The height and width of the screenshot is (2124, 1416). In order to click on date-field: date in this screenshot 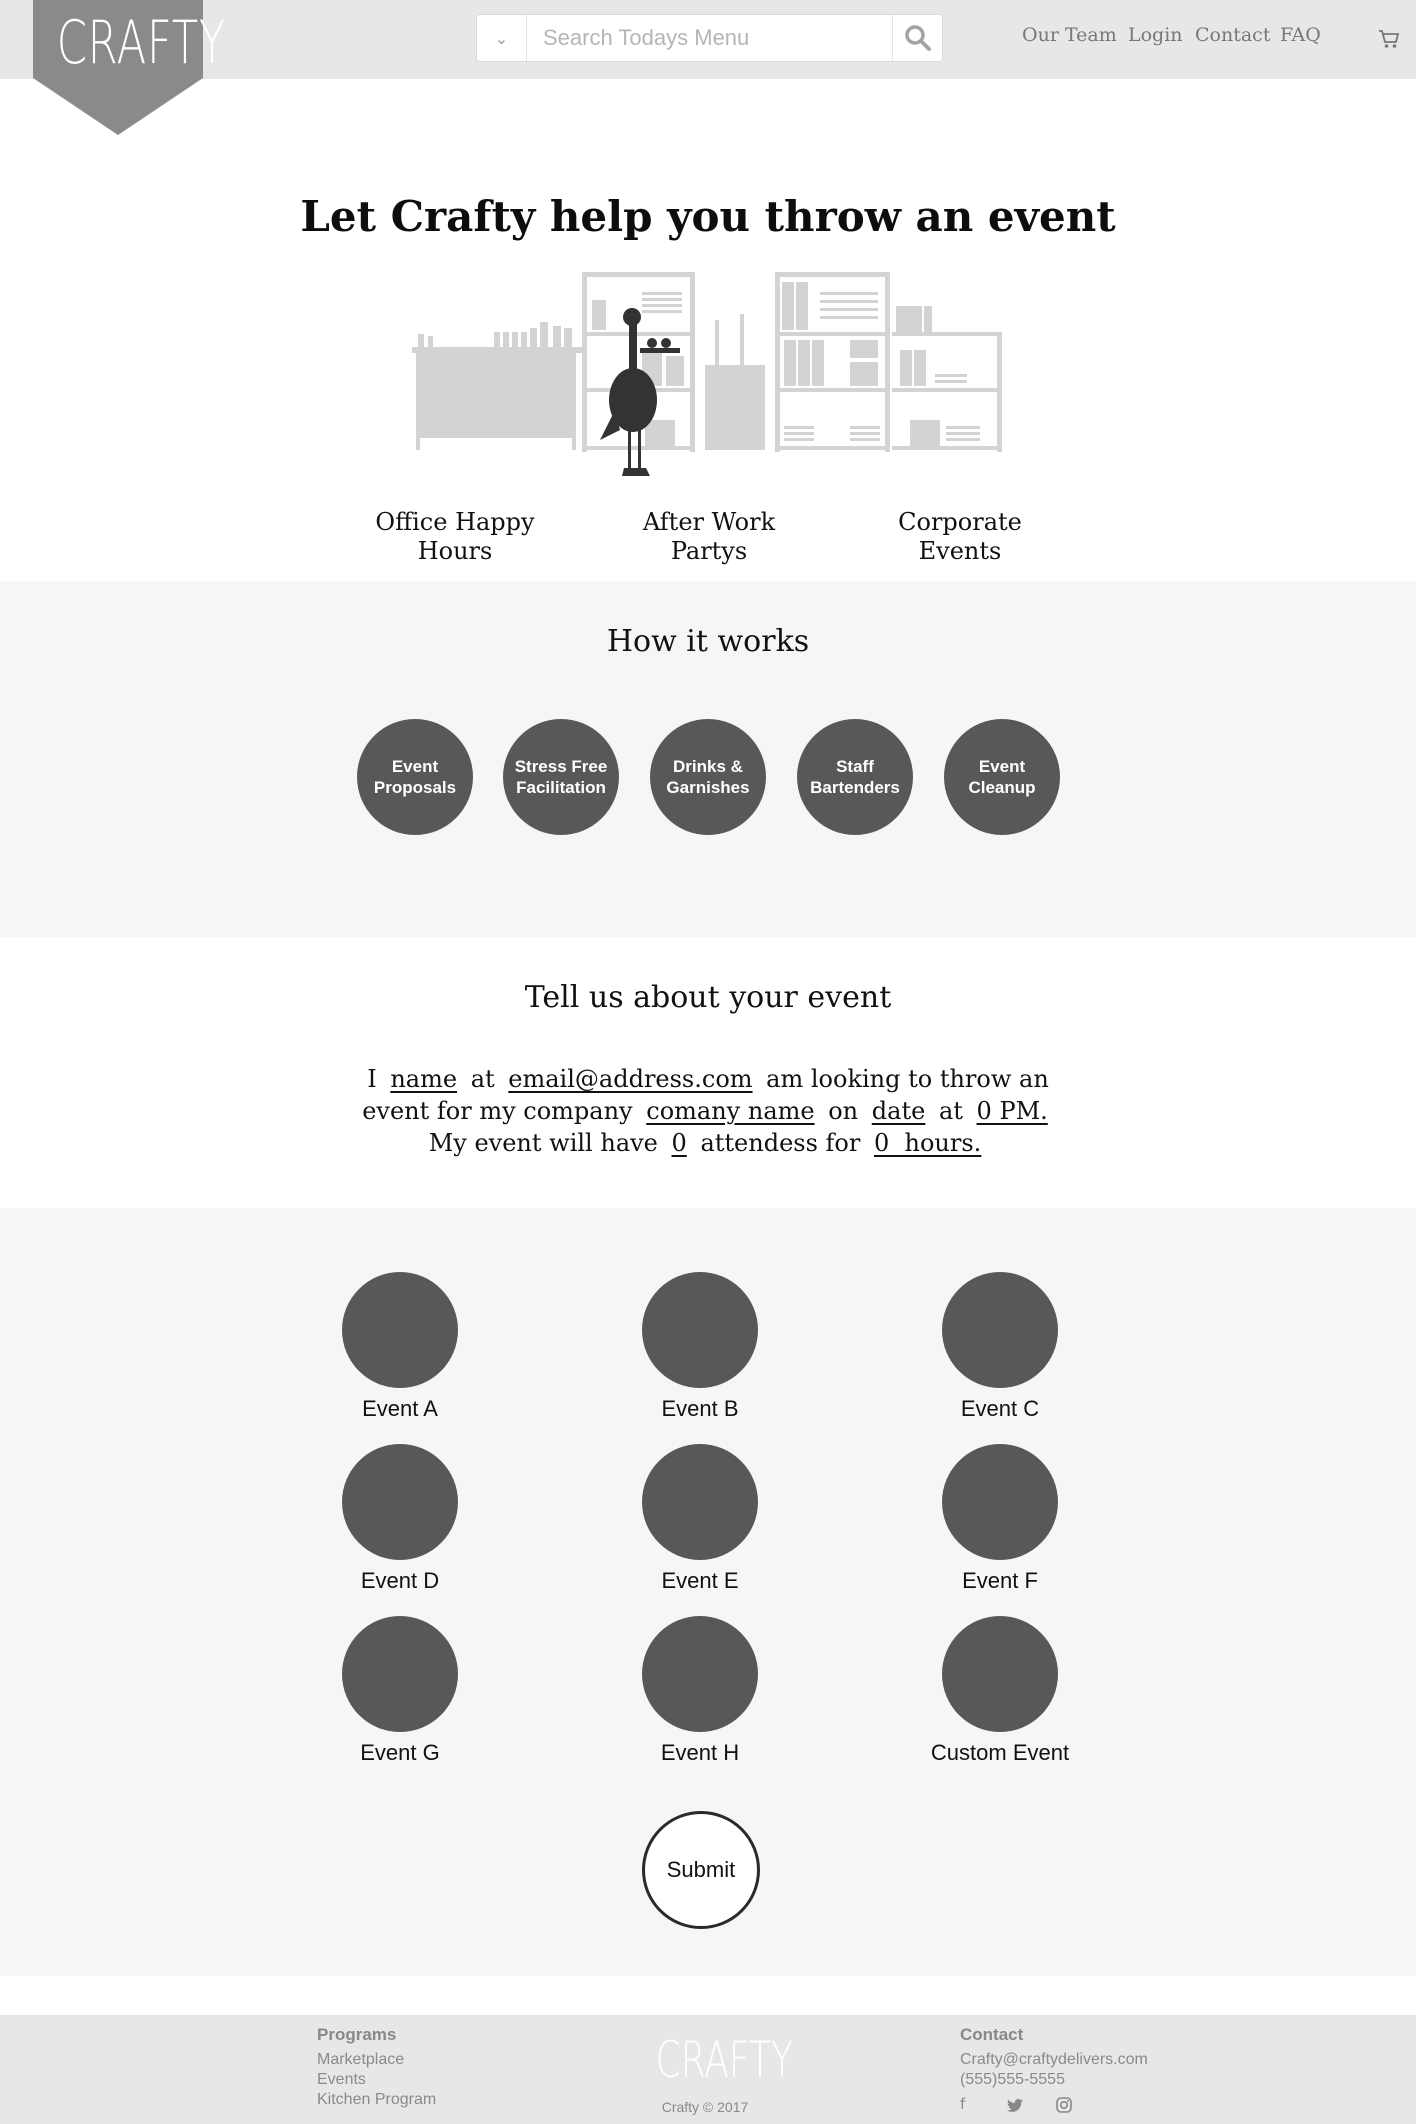, I will do `click(899, 1111)`.